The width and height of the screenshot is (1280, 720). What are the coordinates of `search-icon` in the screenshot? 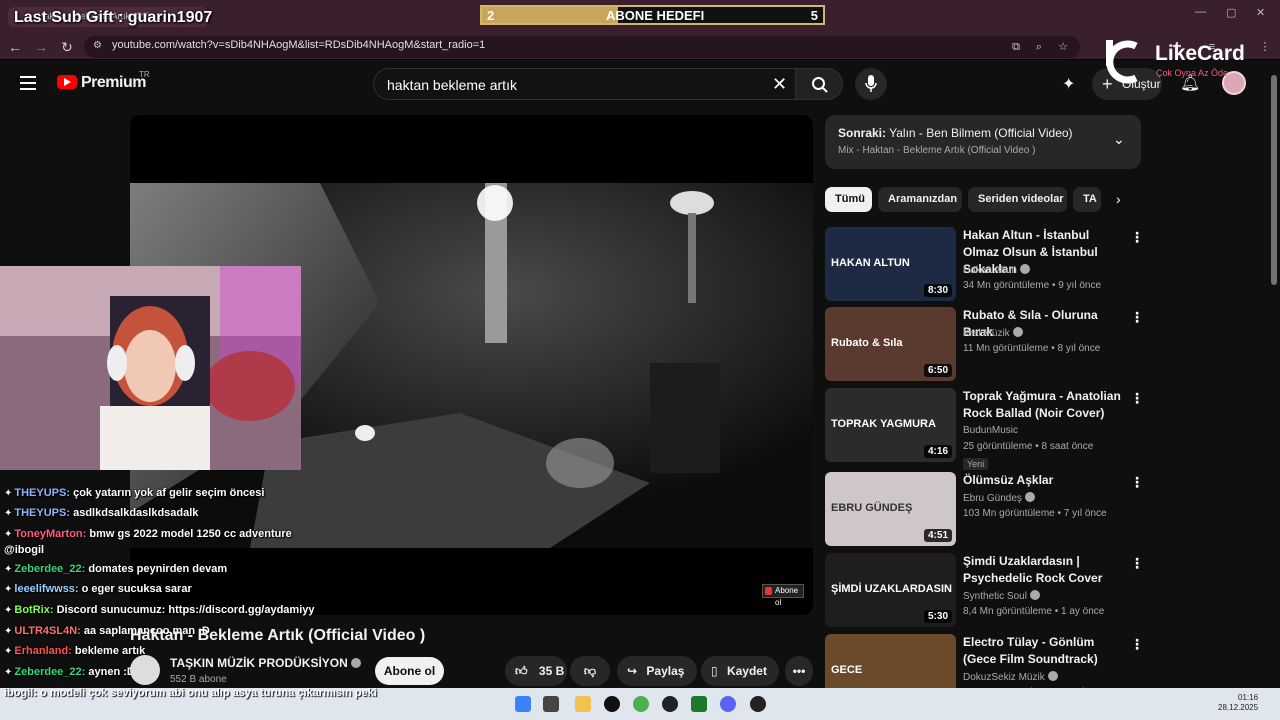 It's located at (820, 85).